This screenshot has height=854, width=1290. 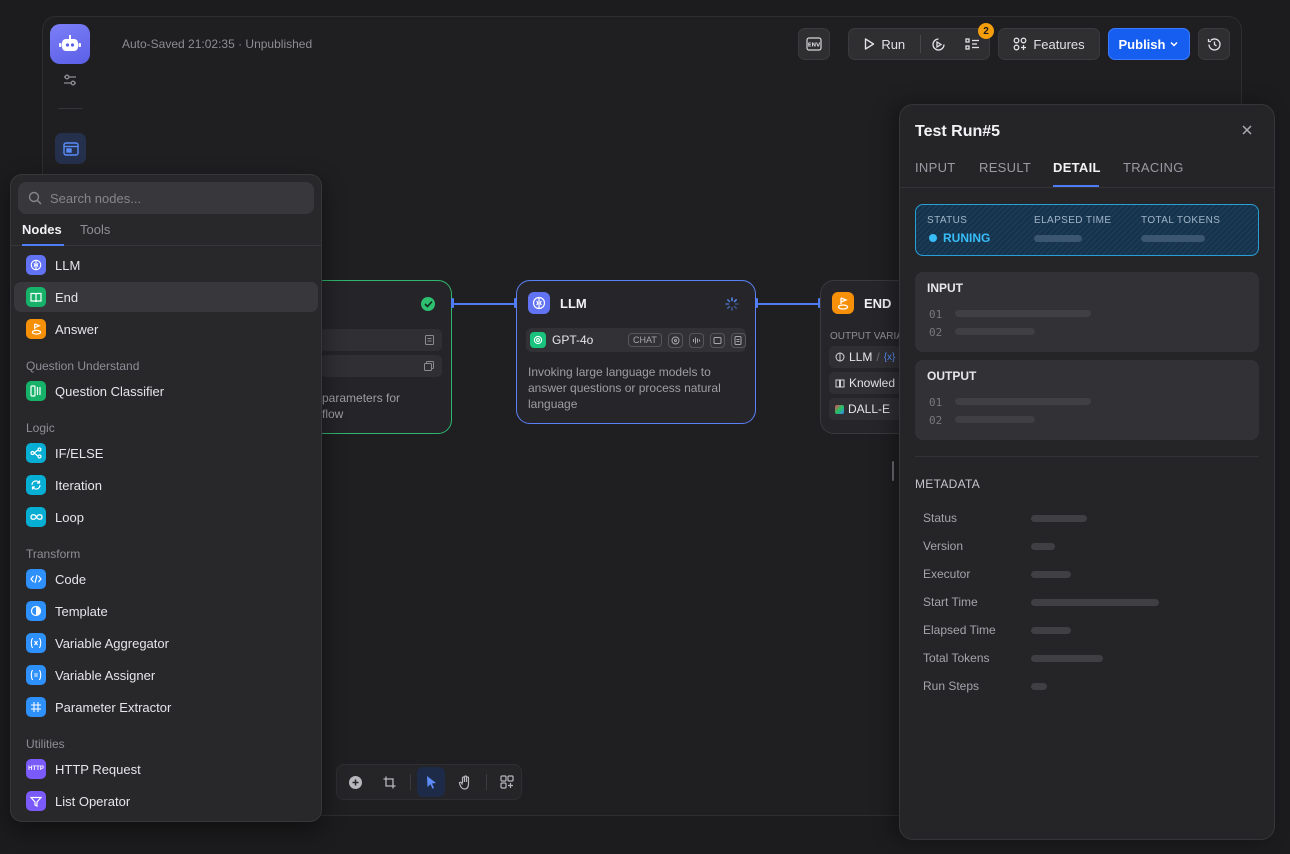 I want to click on tab-nodes: Nodes, so click(x=42, y=229).